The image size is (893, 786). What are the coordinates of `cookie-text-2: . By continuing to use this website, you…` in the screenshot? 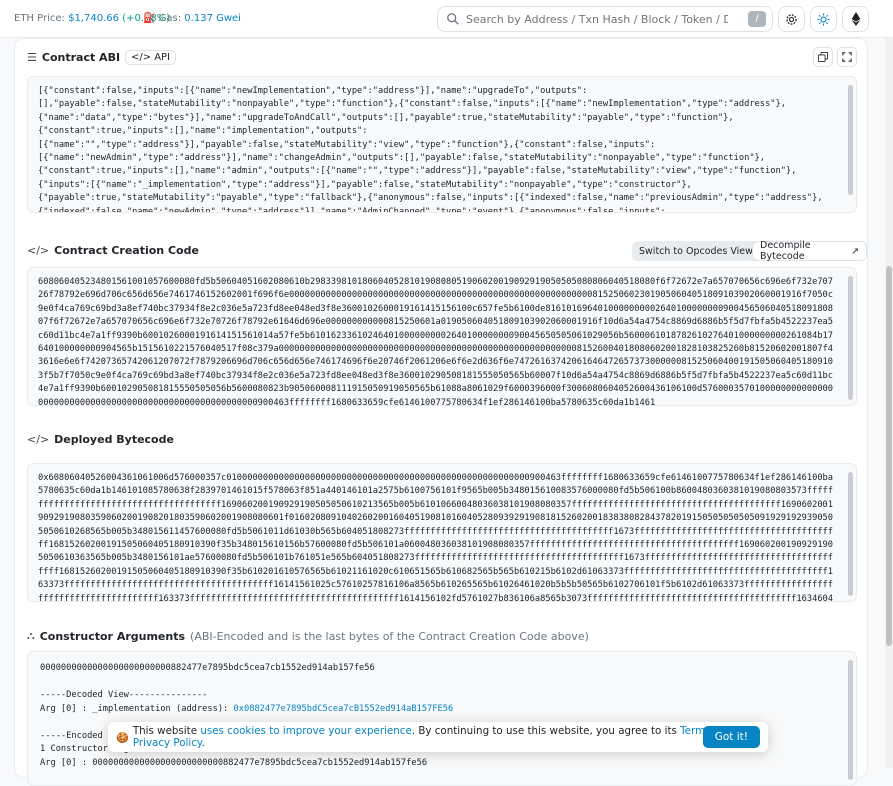 It's located at (546, 731).